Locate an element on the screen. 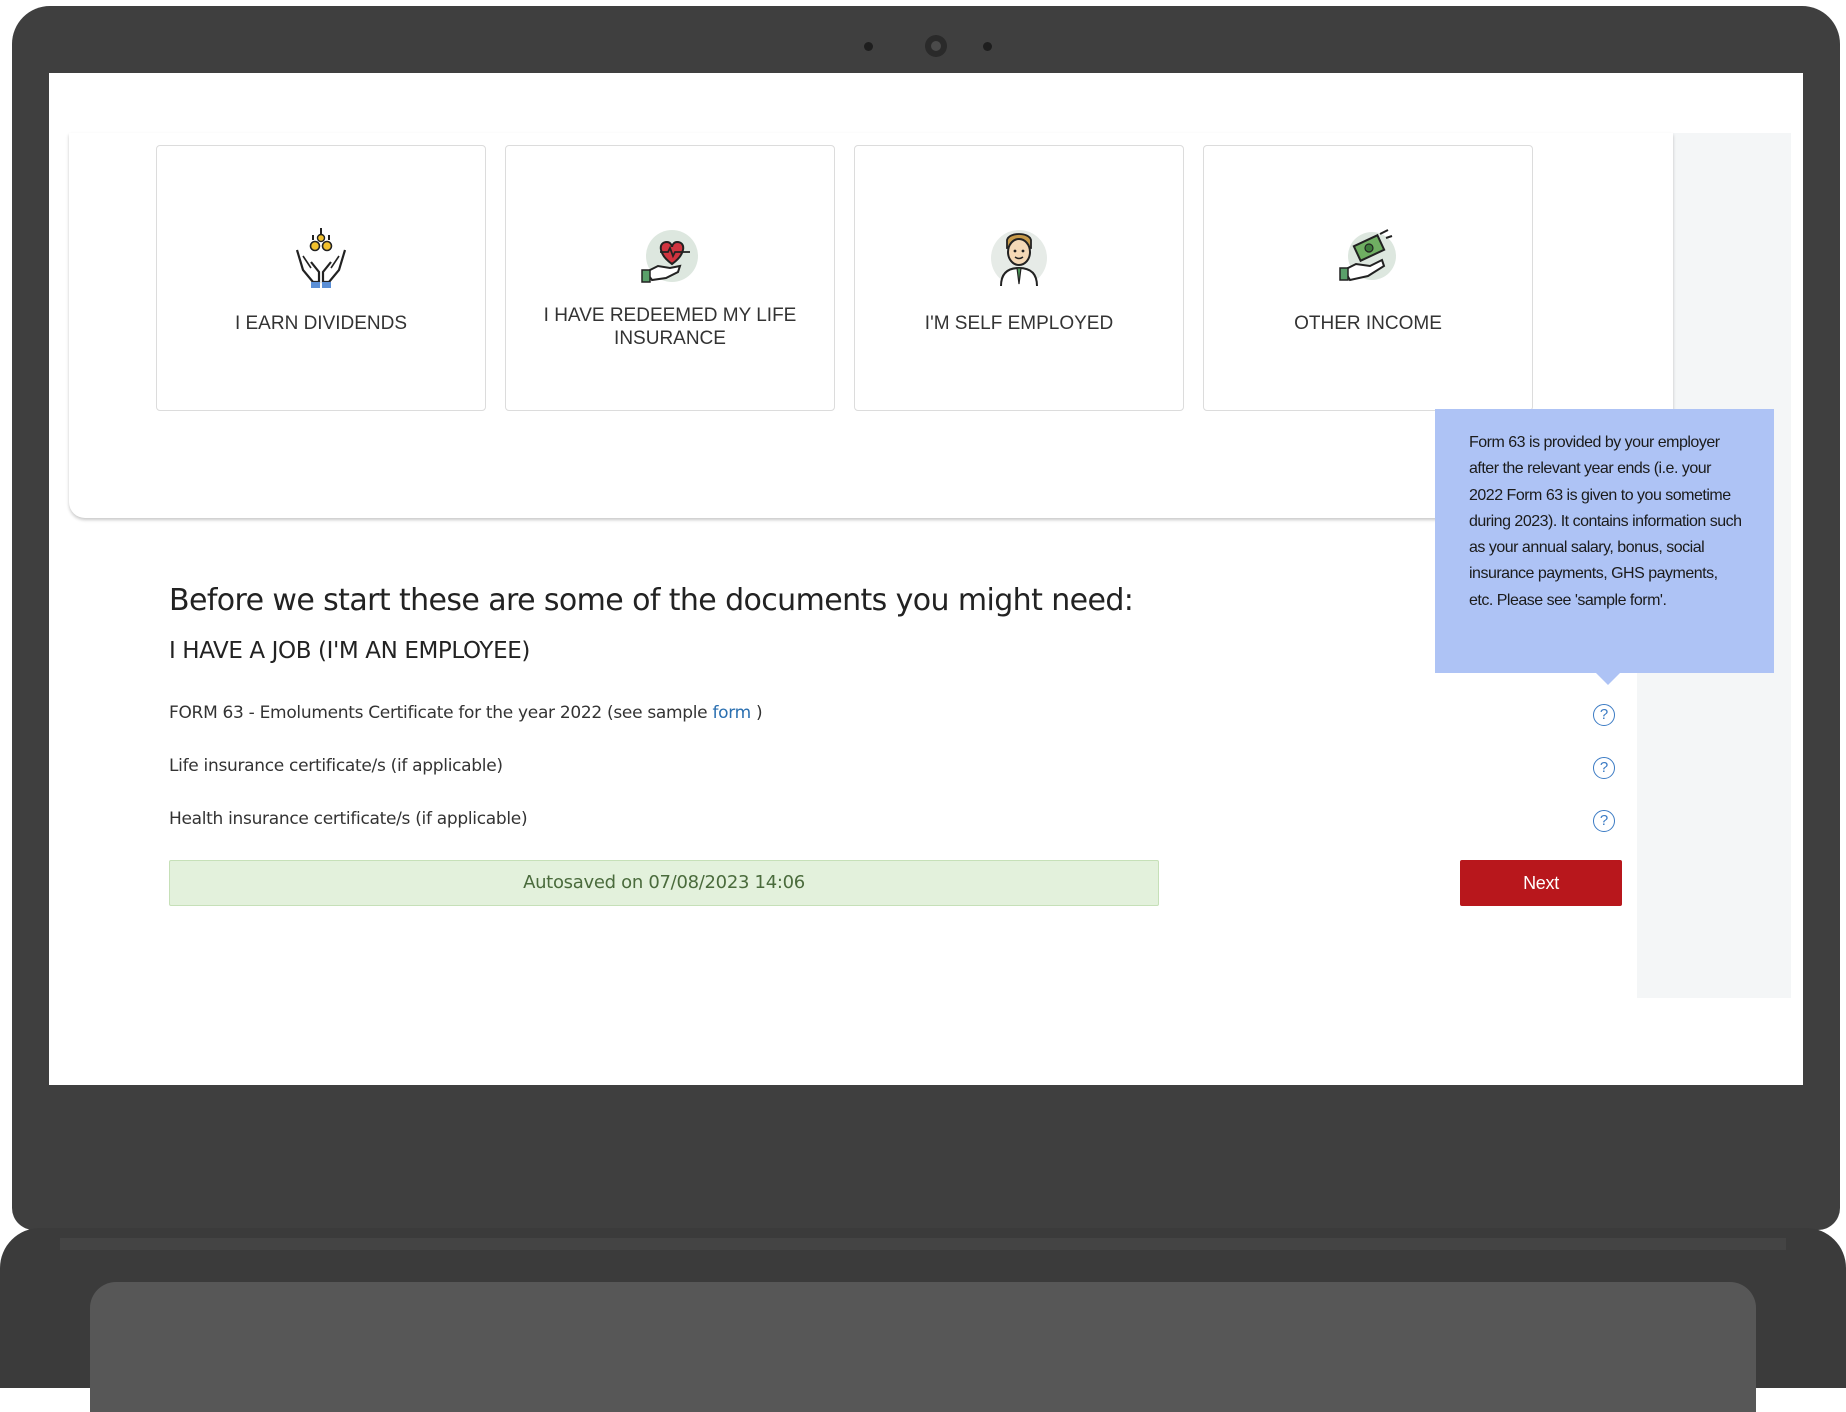 This screenshot has height=1412, width=1846. card-label: I EARN DIVIDENDS is located at coordinates (321, 323).